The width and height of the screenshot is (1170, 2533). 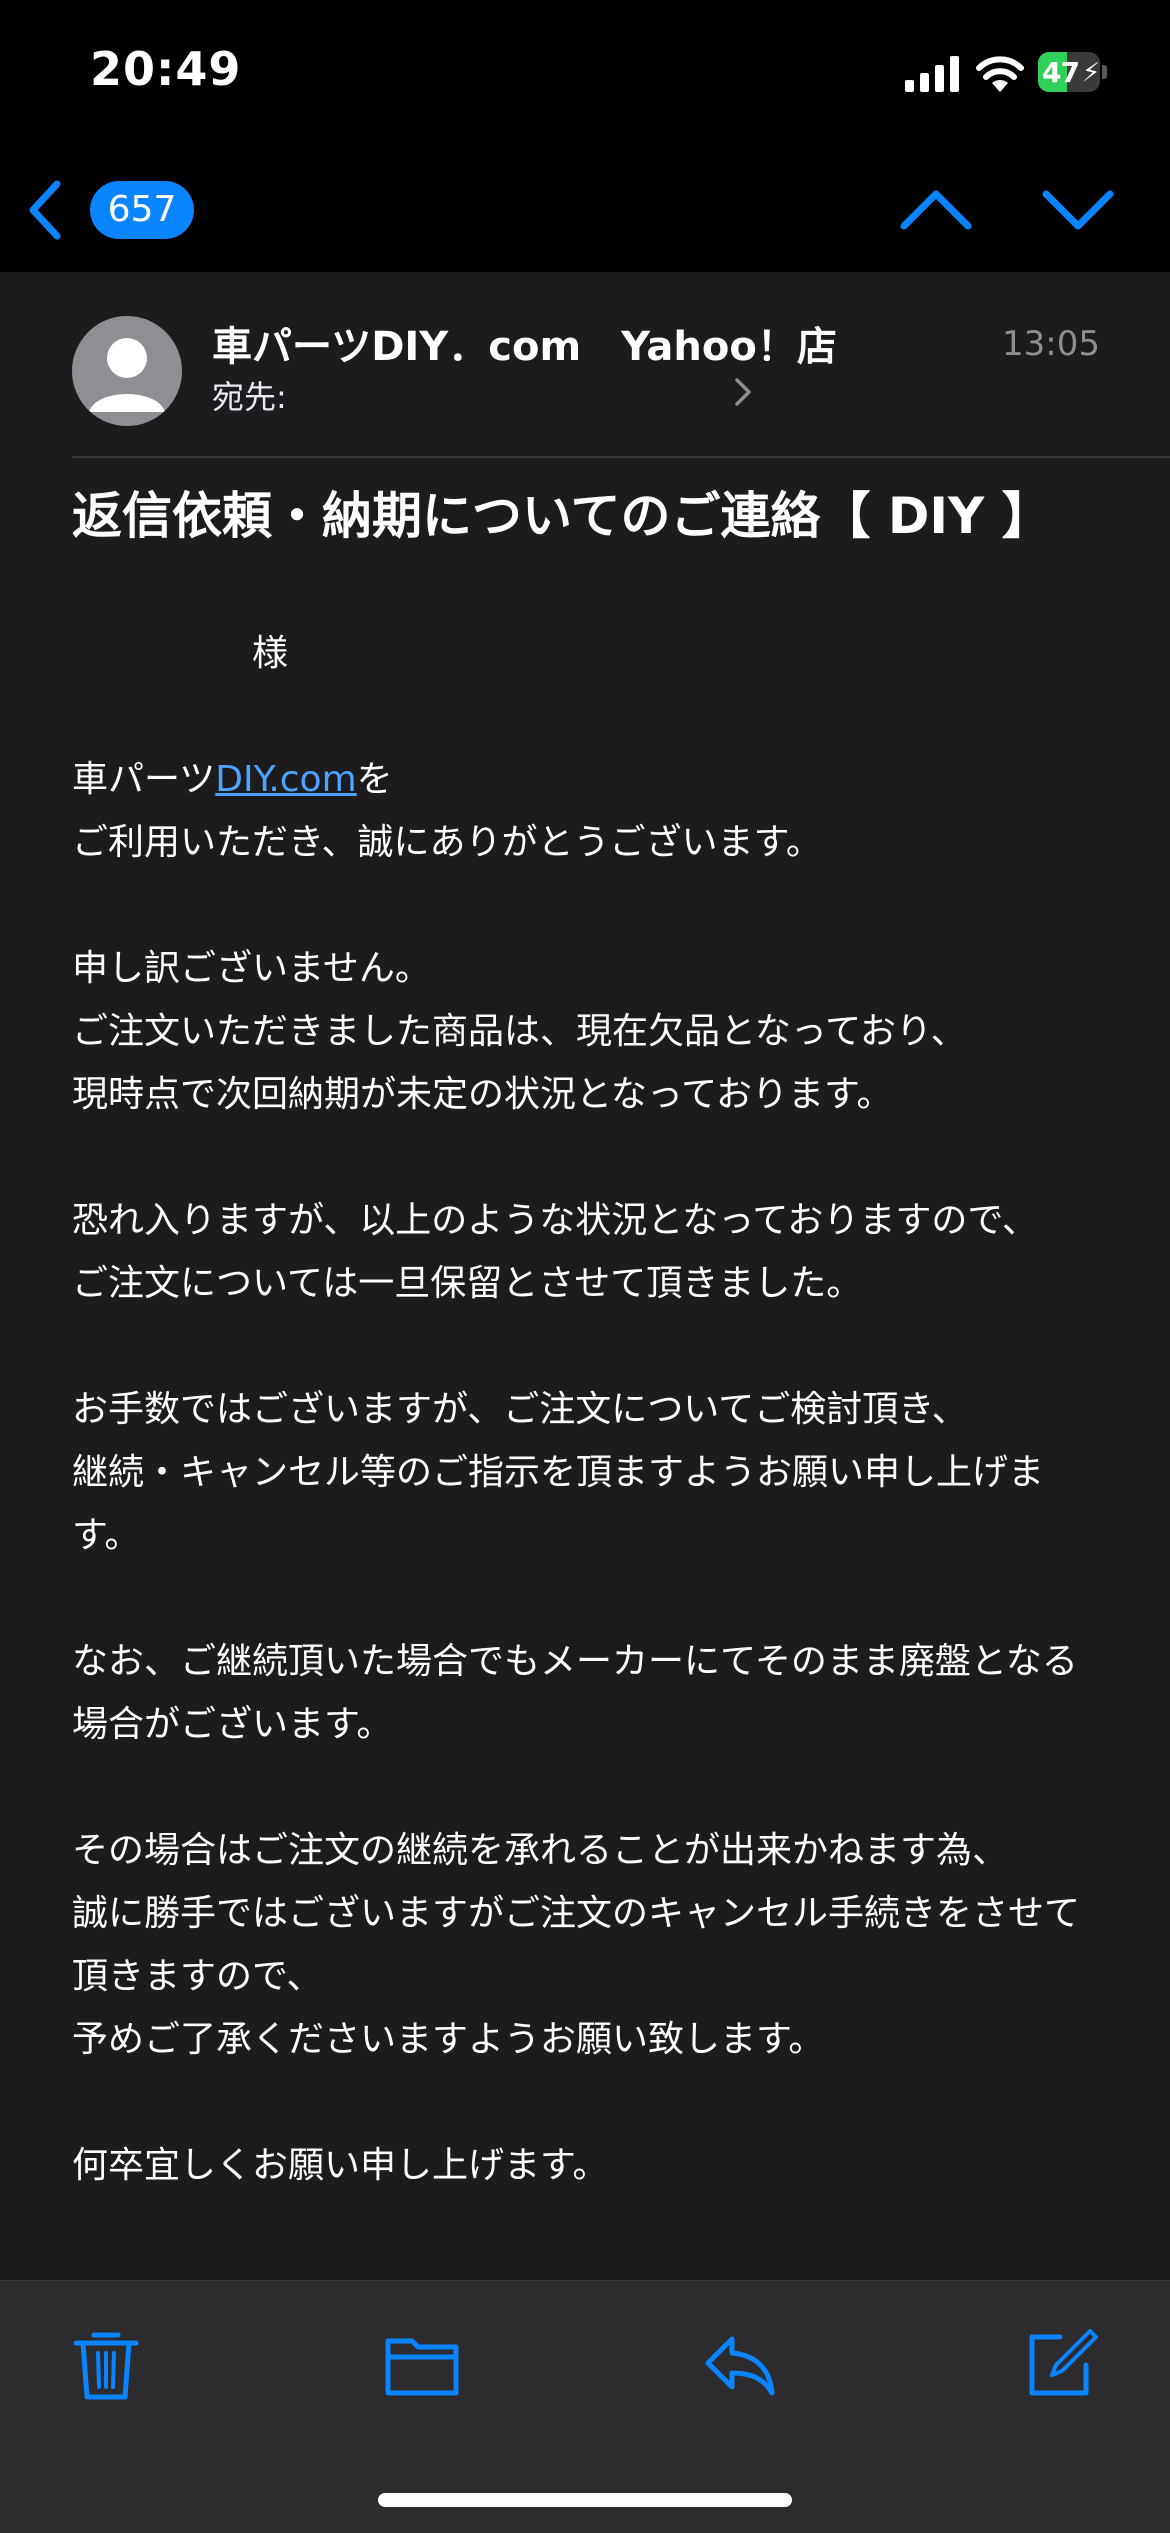 I want to click on battery-level: 47, so click(x=1061, y=72).